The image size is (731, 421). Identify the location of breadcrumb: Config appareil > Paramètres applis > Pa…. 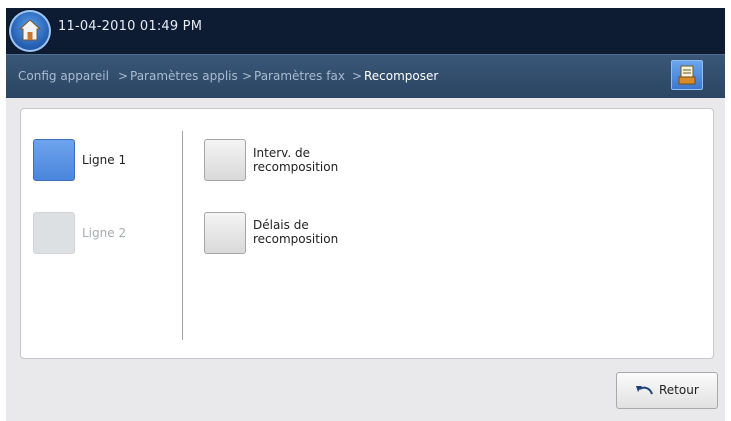
(365, 76).